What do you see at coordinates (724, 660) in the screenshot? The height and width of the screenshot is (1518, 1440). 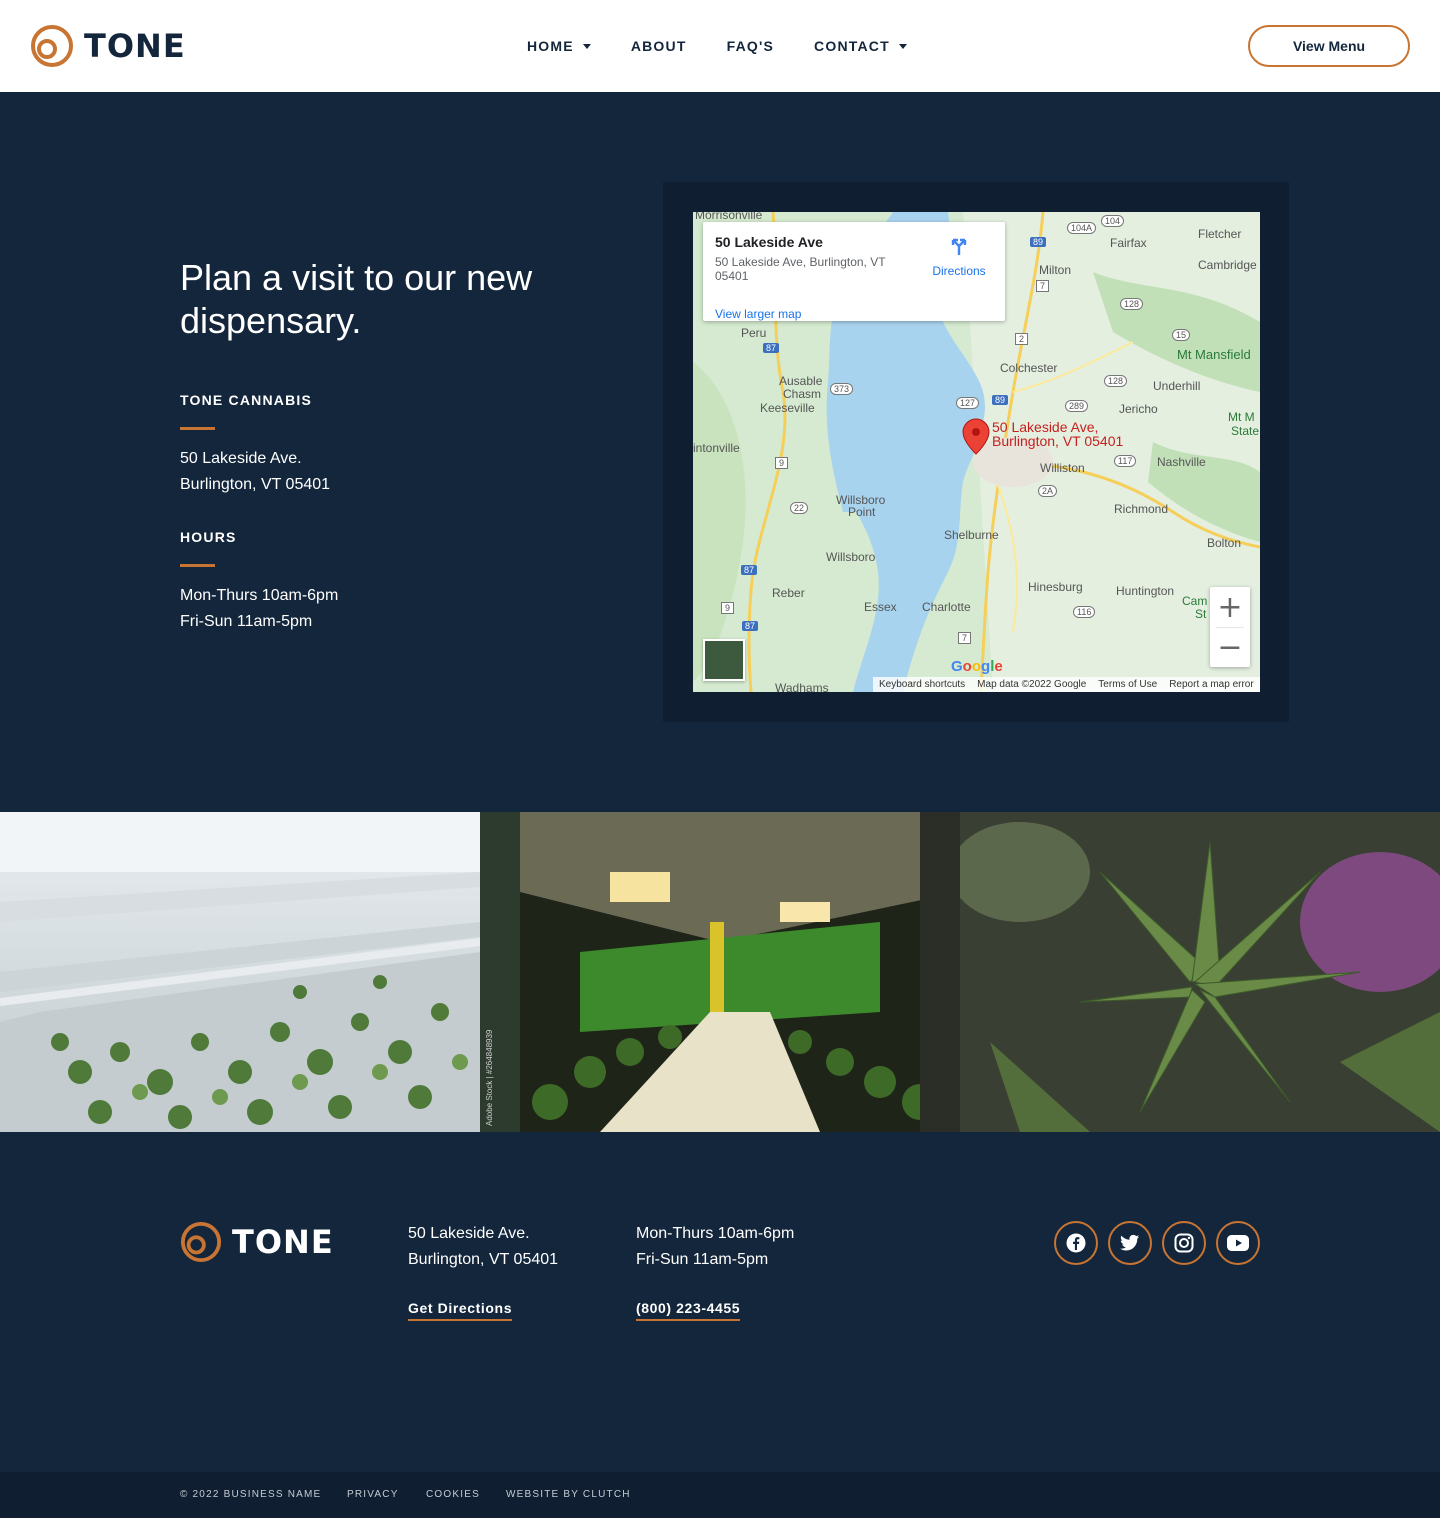 I see `satellite-toggle-button` at bounding box center [724, 660].